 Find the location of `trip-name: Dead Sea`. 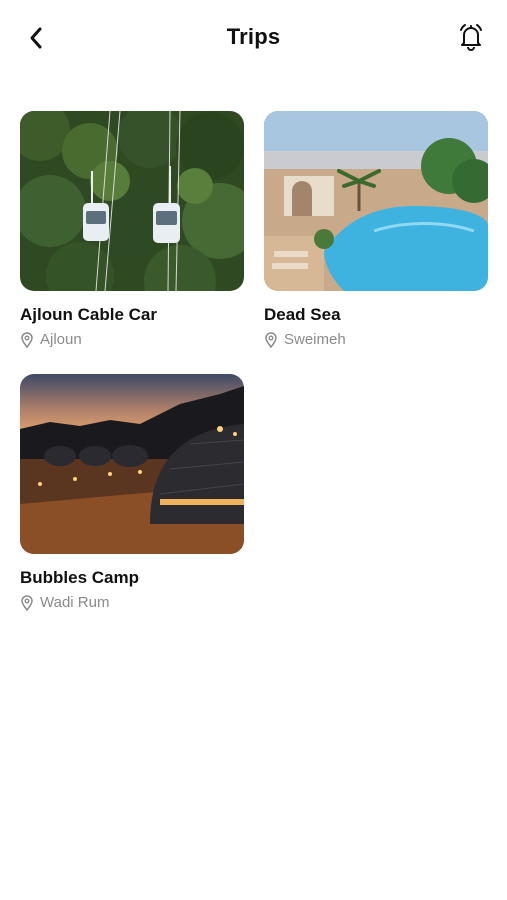

trip-name: Dead Sea is located at coordinates (302, 314).